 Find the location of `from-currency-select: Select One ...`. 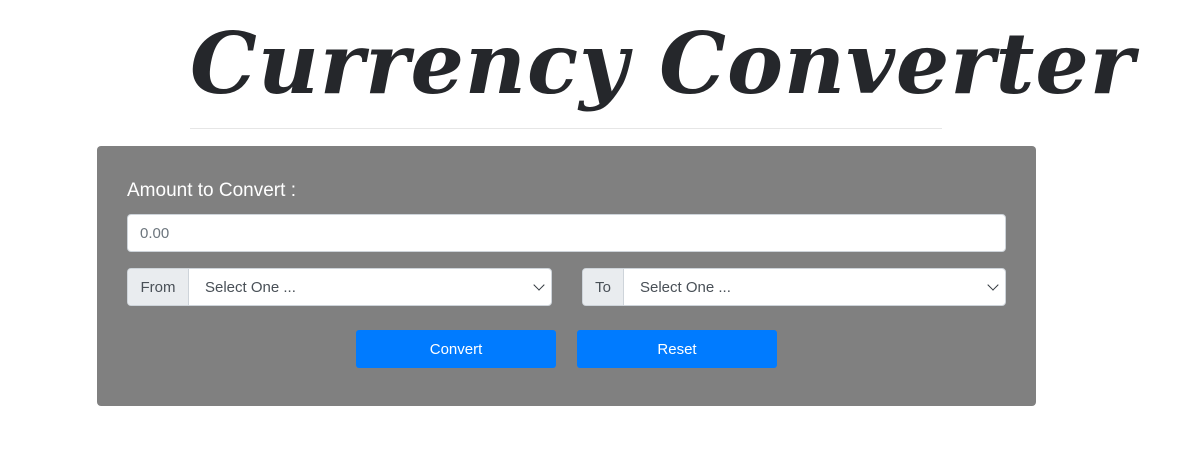

from-currency-select: Select One ... is located at coordinates (370, 287).